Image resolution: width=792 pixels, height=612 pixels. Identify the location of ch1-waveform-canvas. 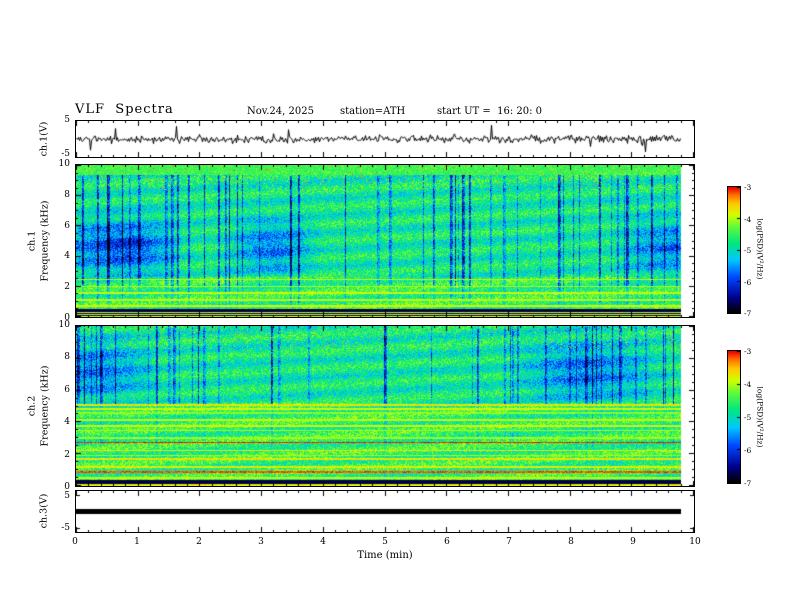
(385, 139).